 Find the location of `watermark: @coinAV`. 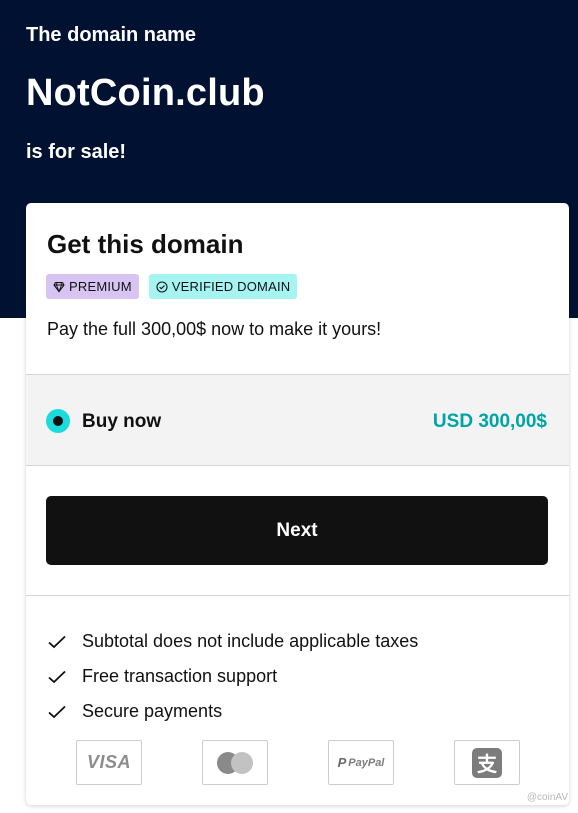

watermark: @coinAV is located at coordinates (547, 797).